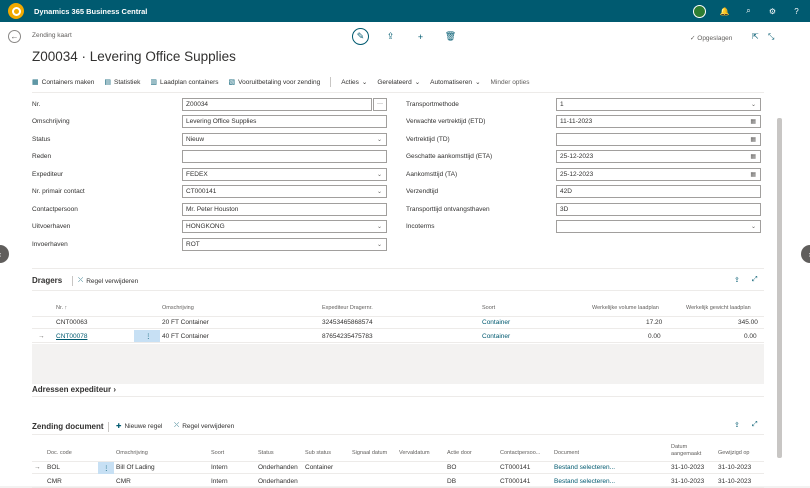  What do you see at coordinates (748, 11) in the screenshot?
I see `search-icon: ⌕` at bounding box center [748, 11].